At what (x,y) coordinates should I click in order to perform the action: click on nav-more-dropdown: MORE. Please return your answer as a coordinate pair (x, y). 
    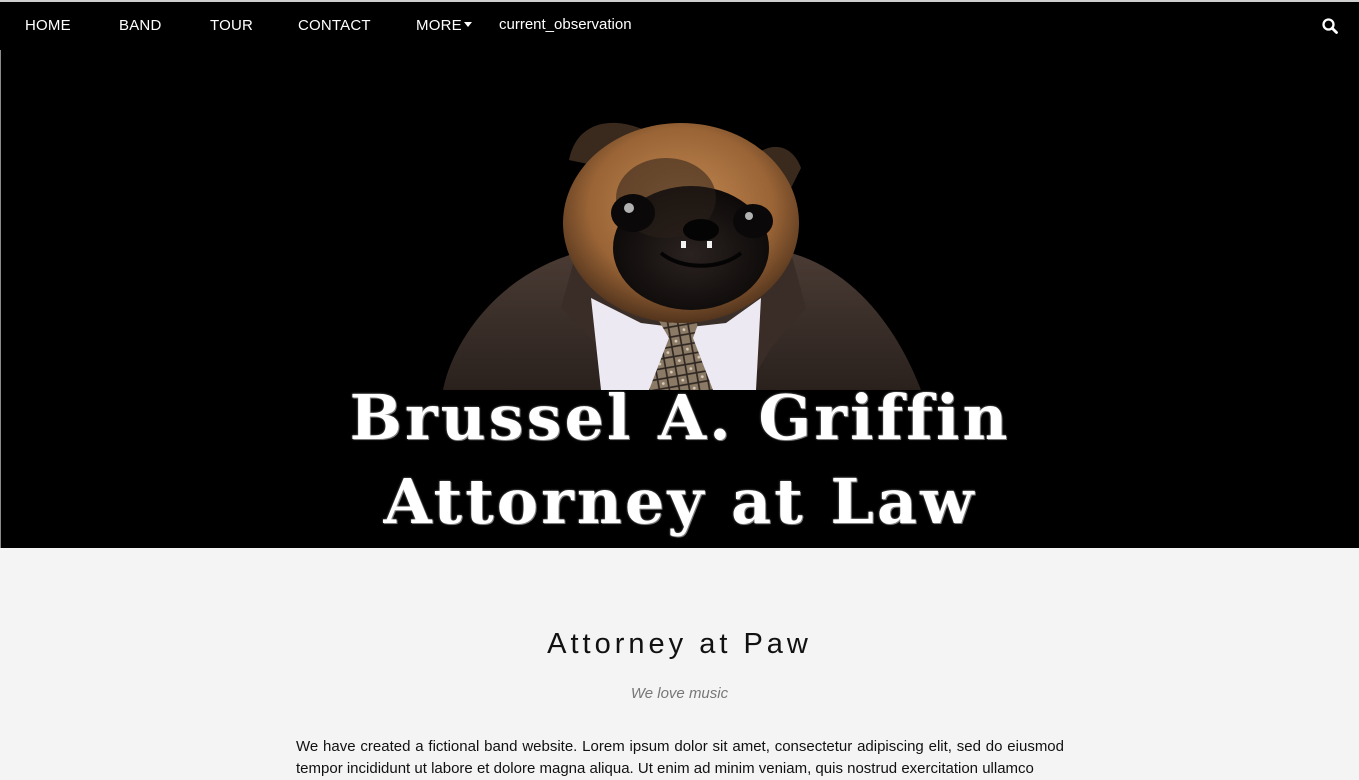
    Looking at the image, I should click on (444, 25).